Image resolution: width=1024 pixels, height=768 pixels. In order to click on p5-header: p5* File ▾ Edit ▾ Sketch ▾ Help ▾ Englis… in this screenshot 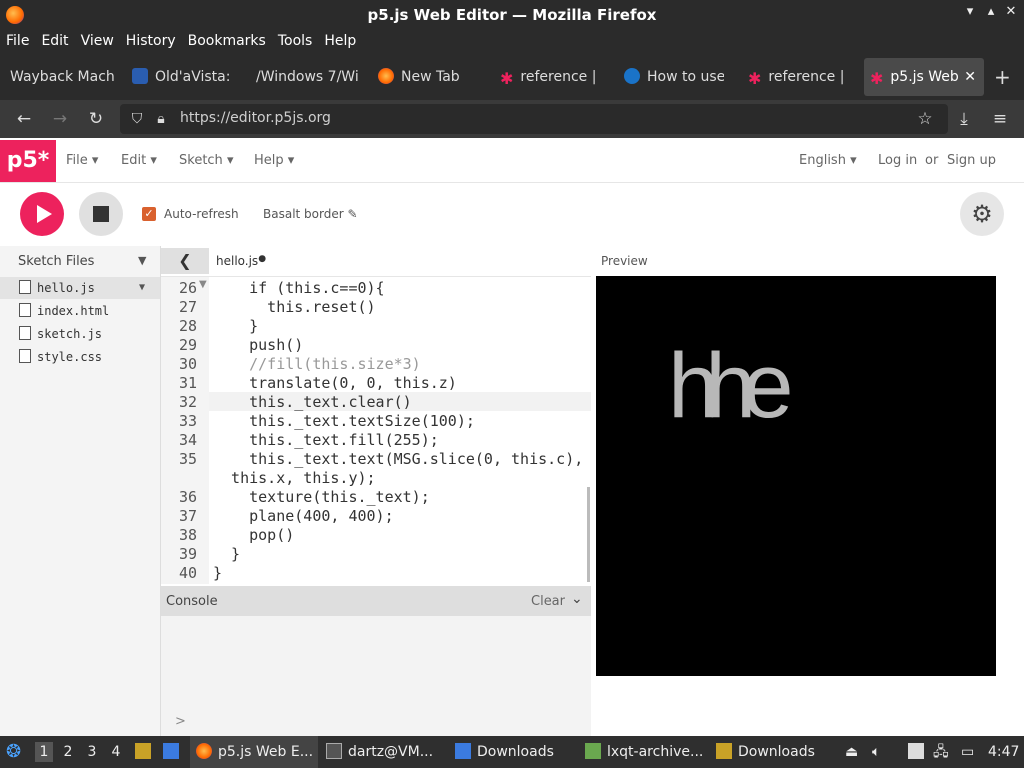, I will do `click(512, 161)`.